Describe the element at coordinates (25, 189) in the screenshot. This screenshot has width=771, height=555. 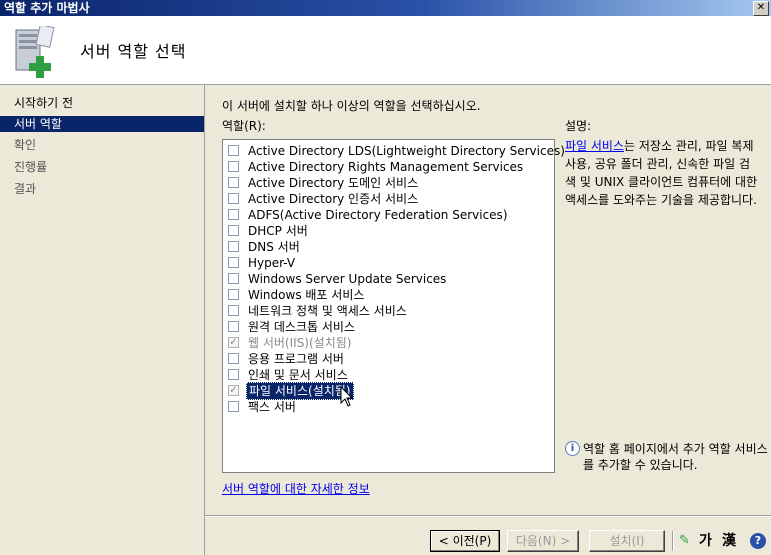
I see `nav-step-results: 결과` at that location.